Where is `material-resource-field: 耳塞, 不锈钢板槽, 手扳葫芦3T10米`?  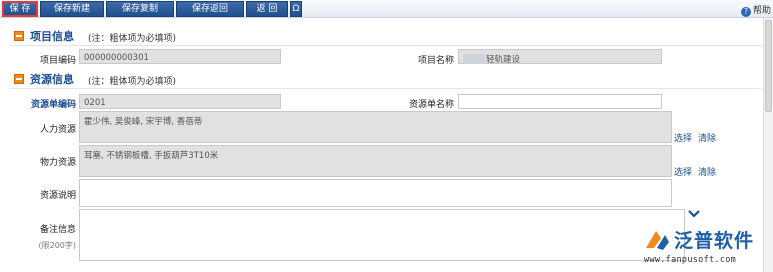 material-resource-field: 耳塞, 不锈钢板槽, 手扳葫芦3T10米 is located at coordinates (375, 161).